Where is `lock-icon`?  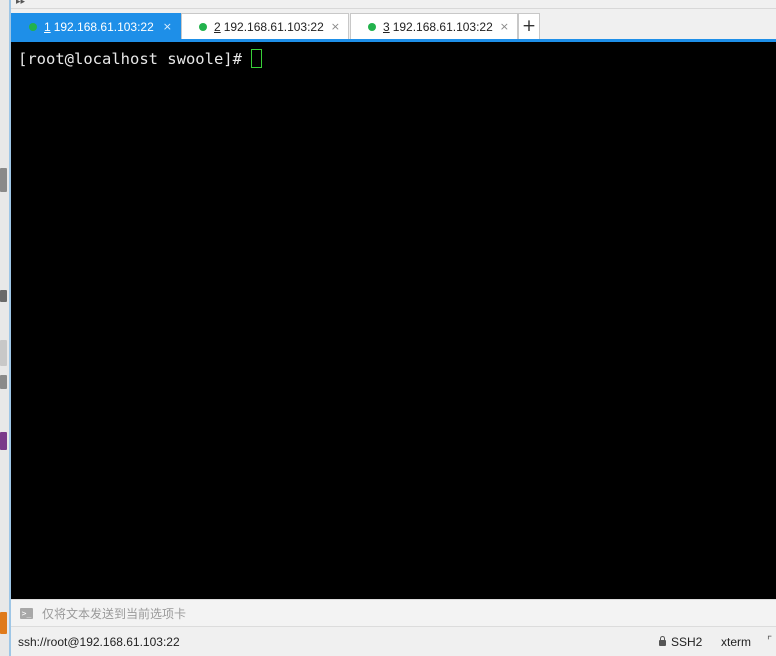 lock-icon is located at coordinates (662, 641).